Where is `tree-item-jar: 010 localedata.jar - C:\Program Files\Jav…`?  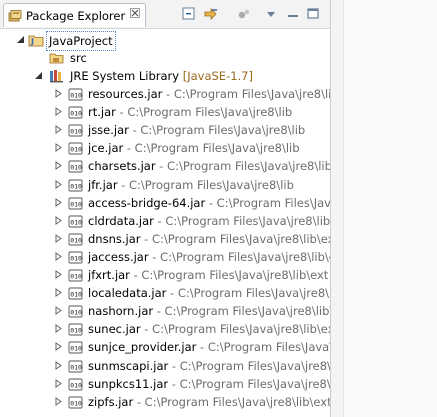 tree-item-jar: 010 localedata.jar - C:\Program Files\Jav… is located at coordinates (165, 293).